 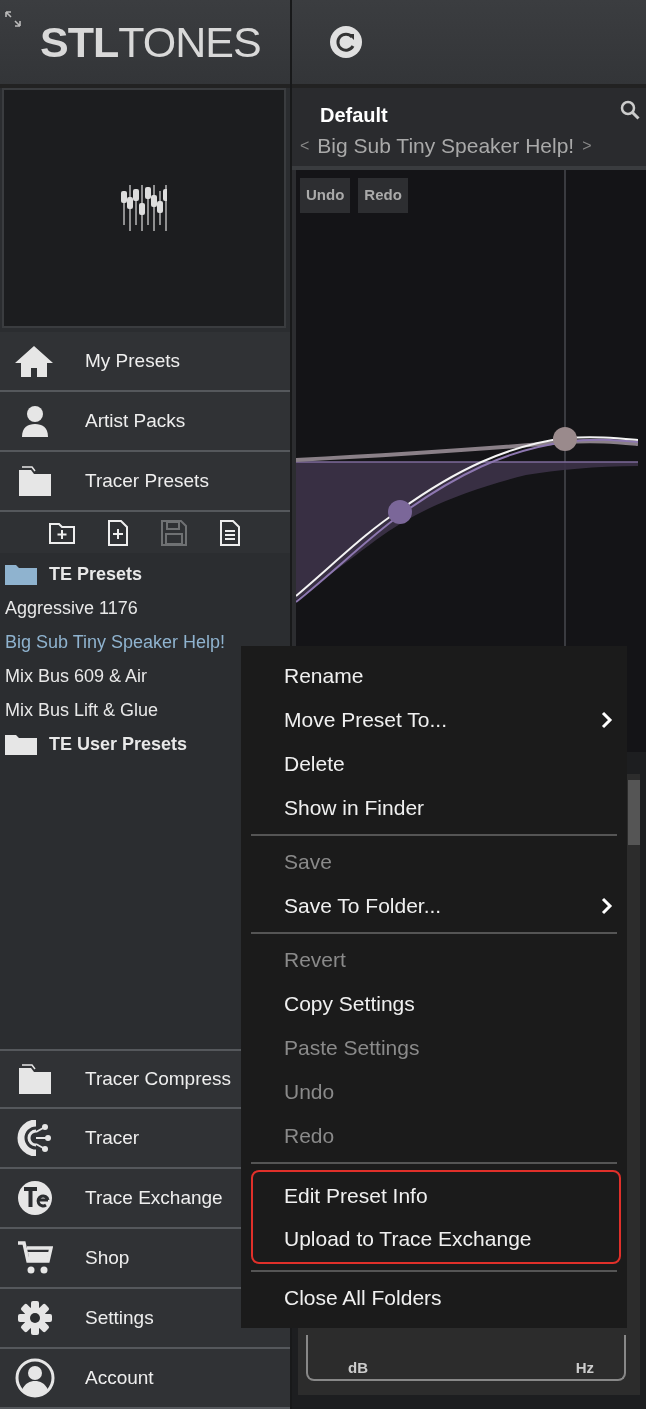 What do you see at coordinates (358, 1367) in the screenshot?
I see `unit-label: dB` at bounding box center [358, 1367].